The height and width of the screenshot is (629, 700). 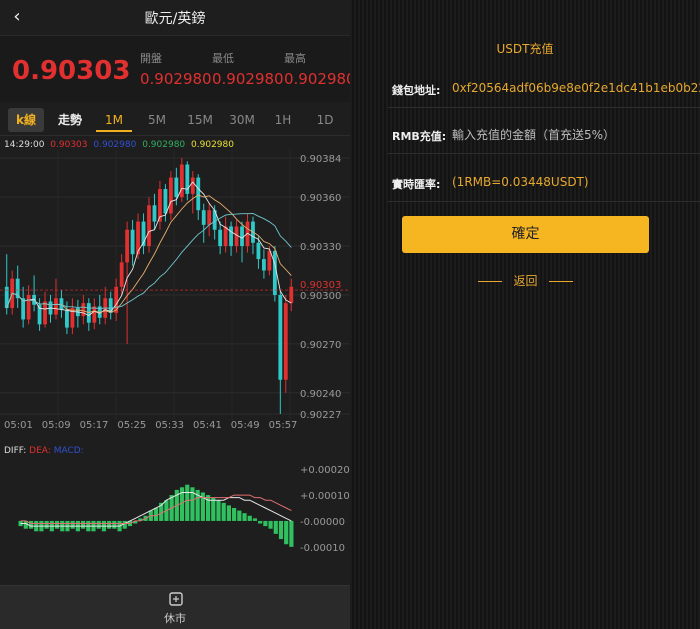 What do you see at coordinates (525, 234) in the screenshot?
I see `confirm-button: 確定` at bounding box center [525, 234].